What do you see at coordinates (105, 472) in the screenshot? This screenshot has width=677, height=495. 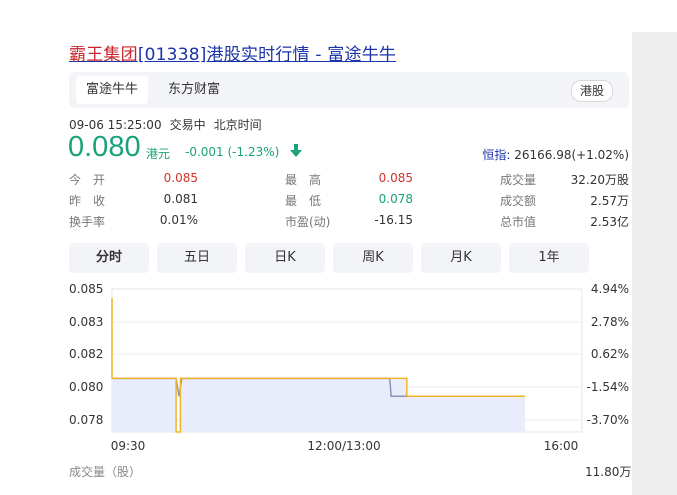 I see `volume-label: 成交量（股）` at bounding box center [105, 472].